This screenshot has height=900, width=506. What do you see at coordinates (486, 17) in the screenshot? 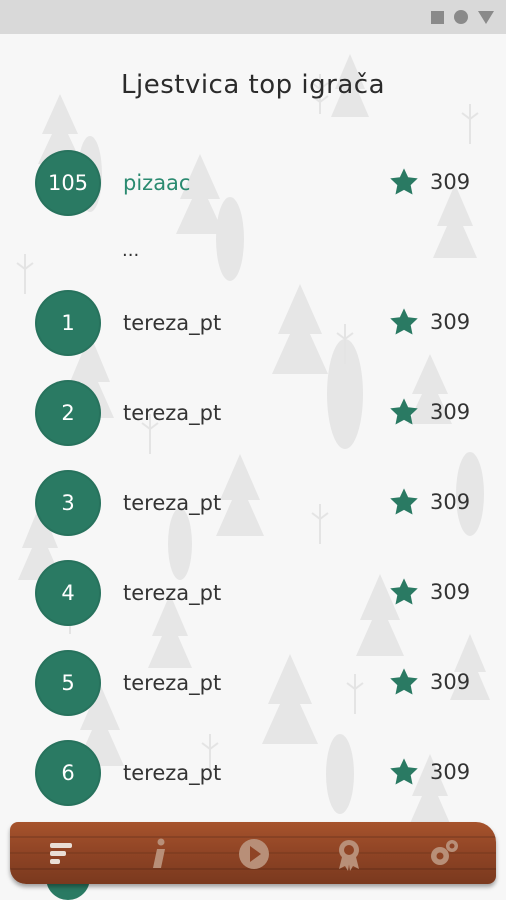
I see `back-icon` at bounding box center [486, 17].